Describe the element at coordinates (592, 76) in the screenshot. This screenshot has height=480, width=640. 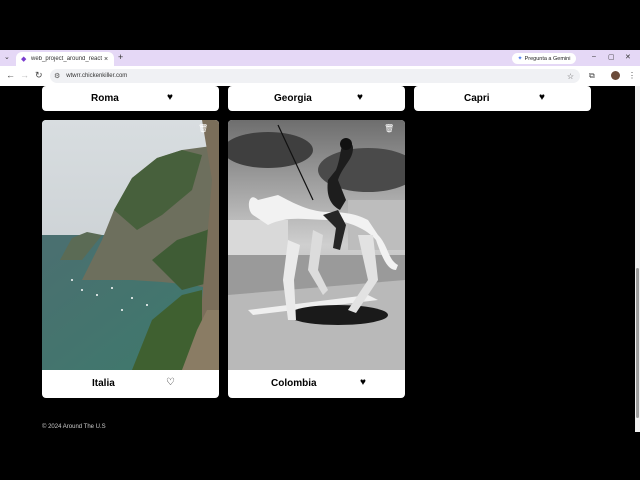
I see `extensions-icon: ⧉` at that location.